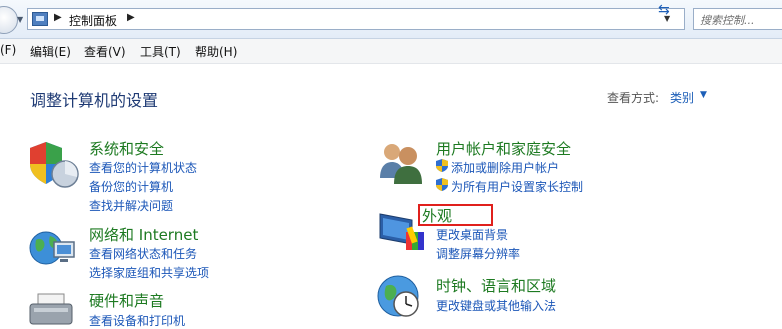  I want to click on link-troubleshoot: 查找并解决问题, so click(131, 205).